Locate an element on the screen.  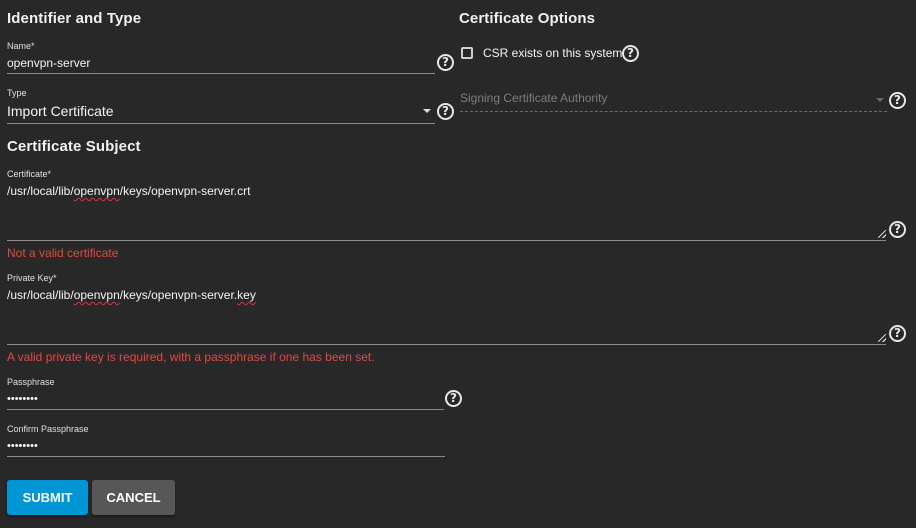
certificate-error: Not a valid certificate is located at coordinates (63, 253).